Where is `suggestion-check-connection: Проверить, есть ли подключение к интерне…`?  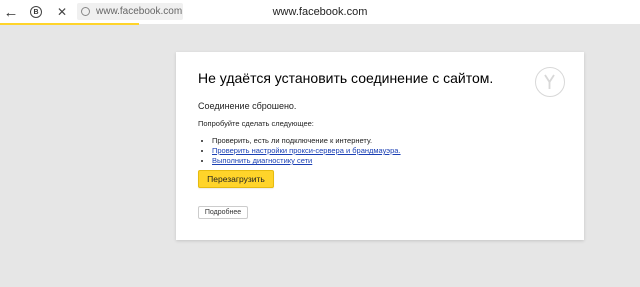 suggestion-check-connection: Проверить, есть ли подключение к интерне… is located at coordinates (292, 140).